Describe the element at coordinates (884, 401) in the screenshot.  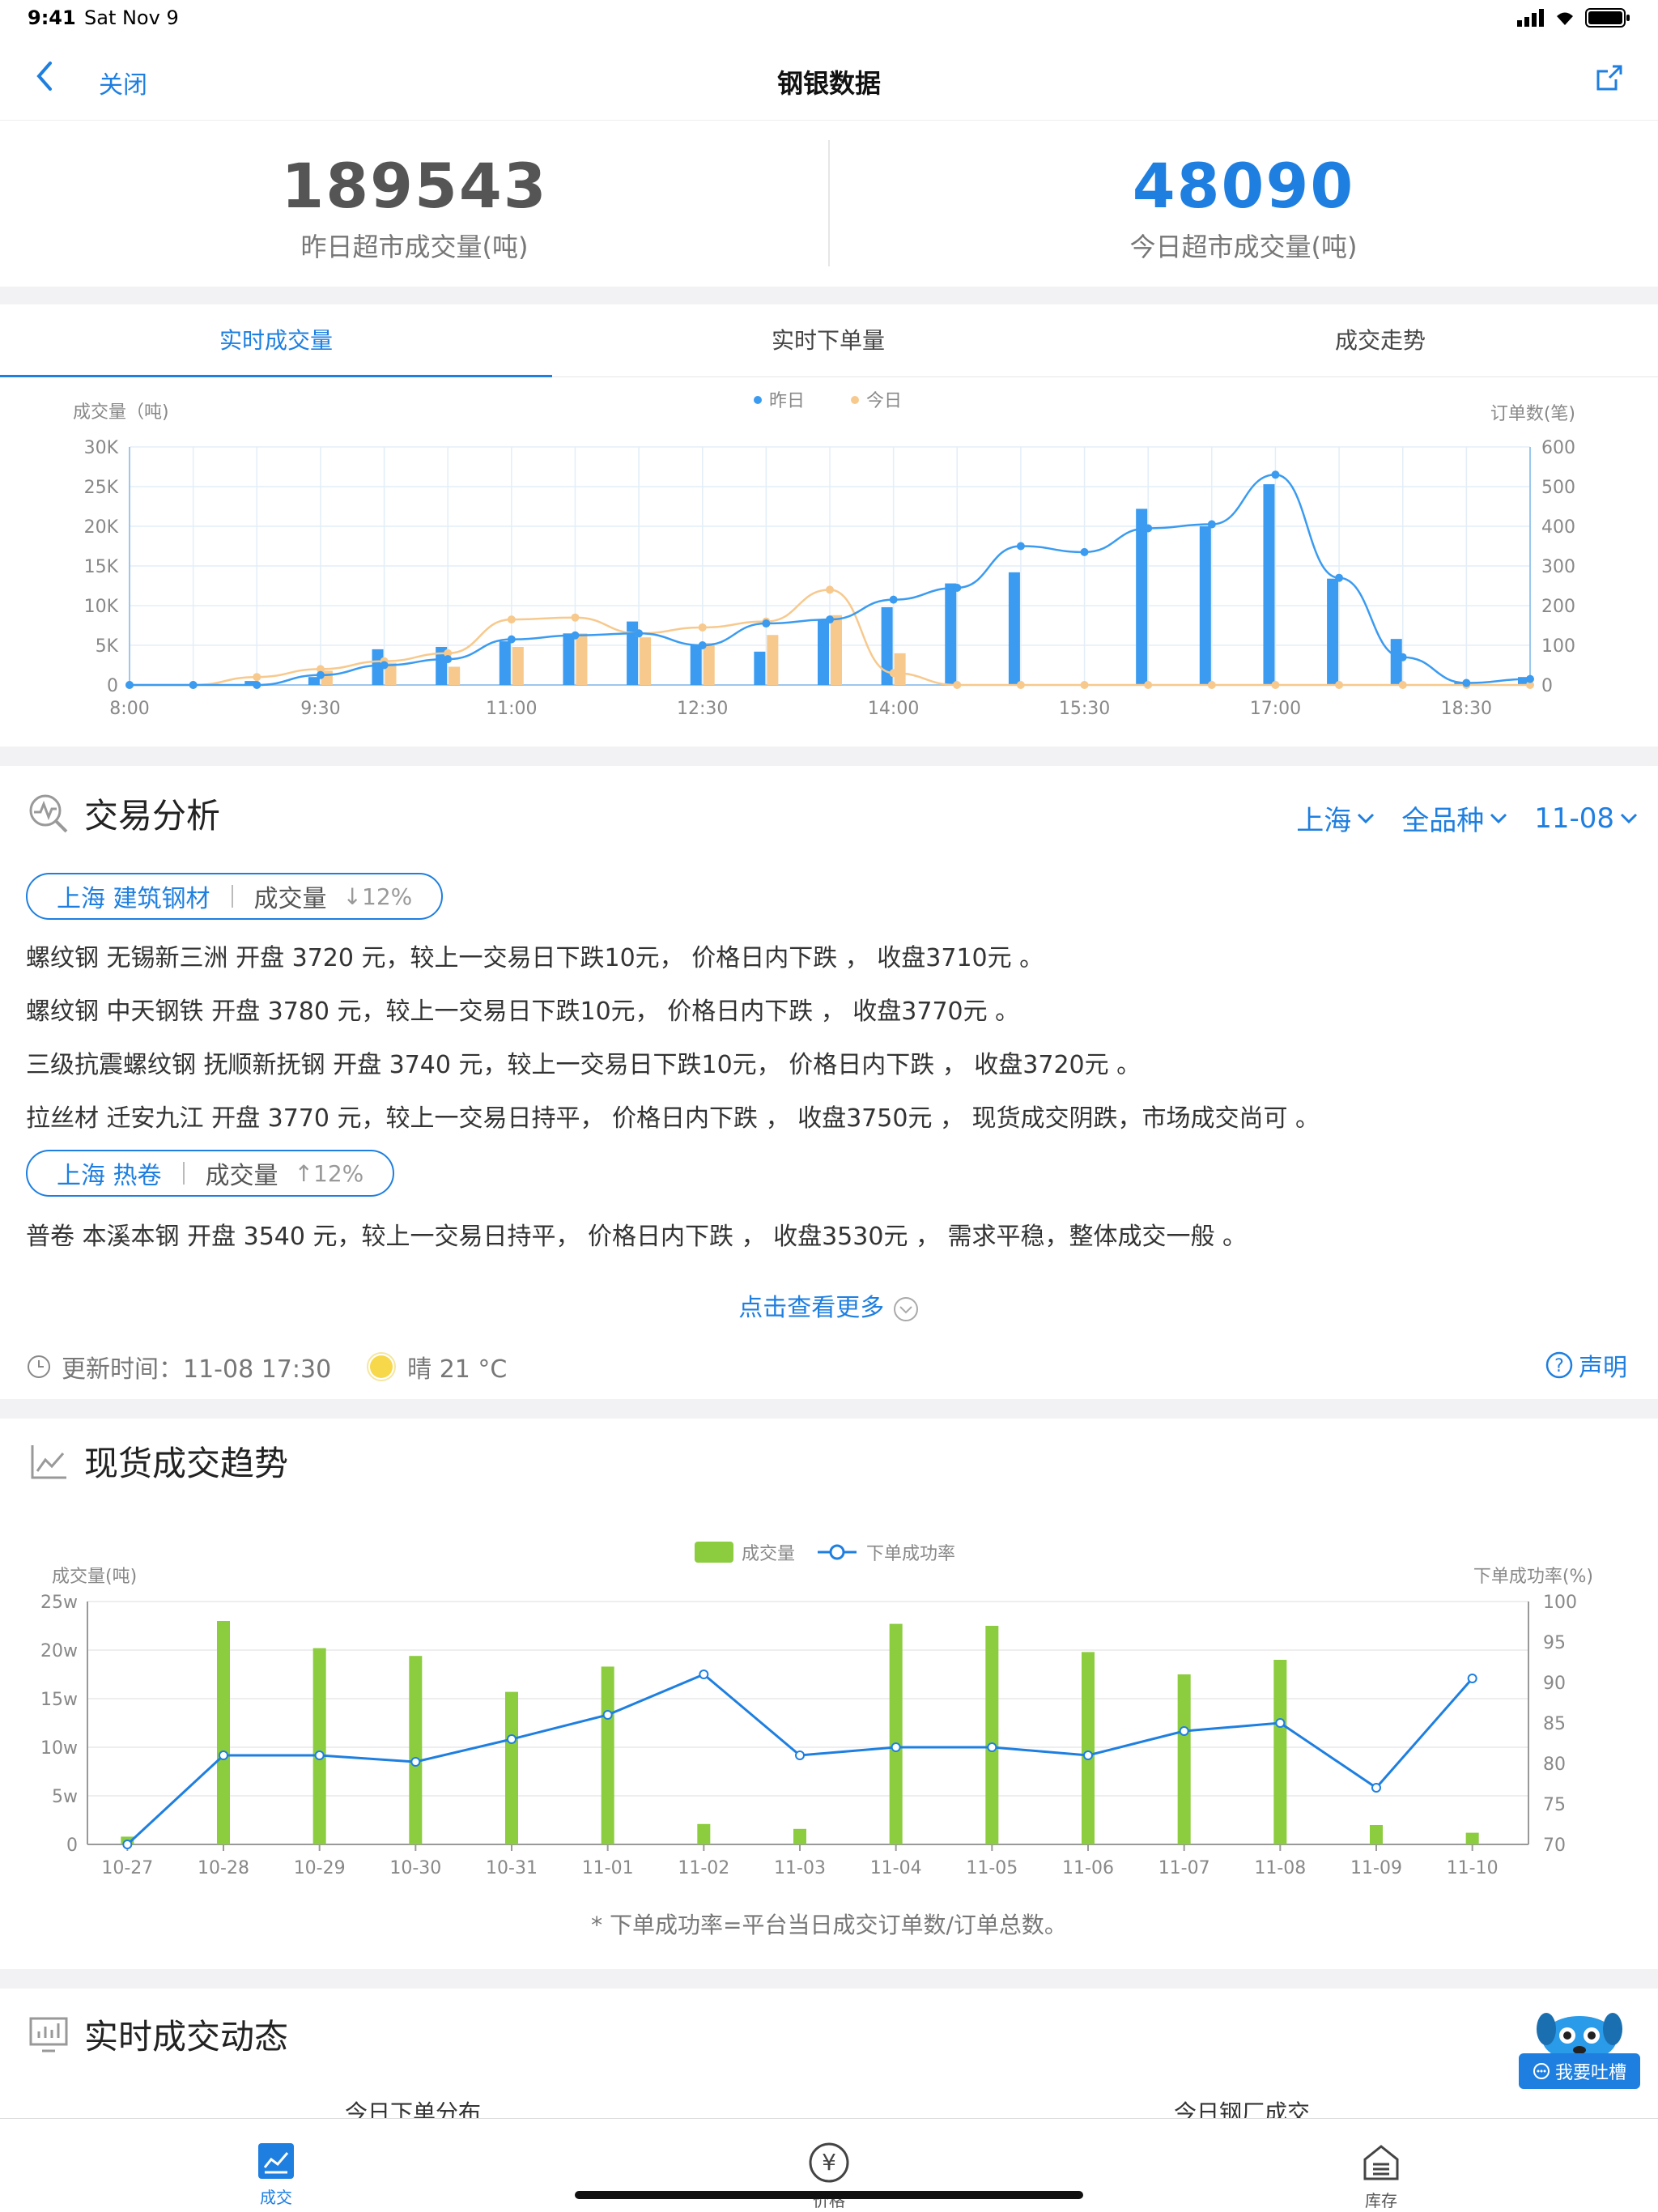
I see `legend-today: 今日` at that location.